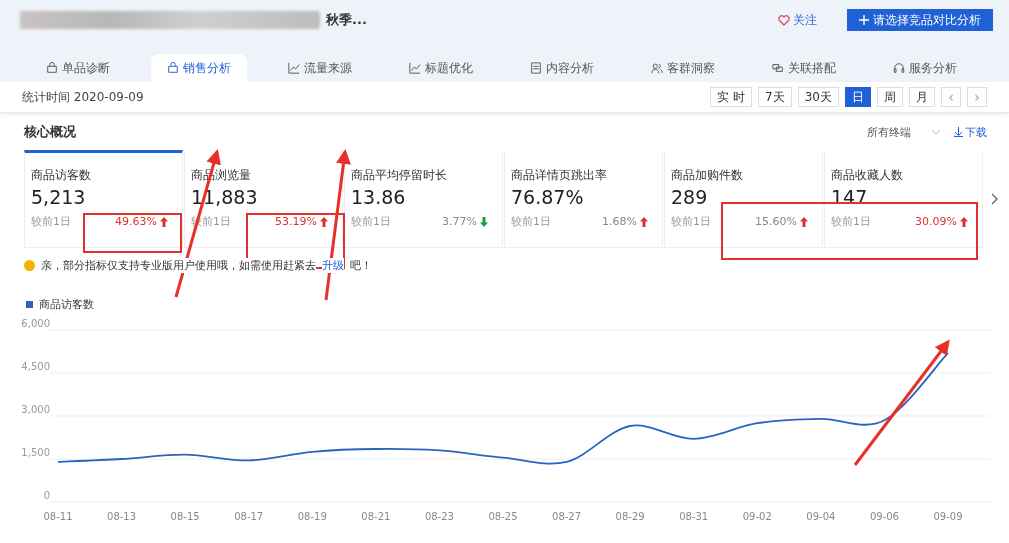 The image size is (1009, 543). I want to click on plus-icon, so click(864, 20).